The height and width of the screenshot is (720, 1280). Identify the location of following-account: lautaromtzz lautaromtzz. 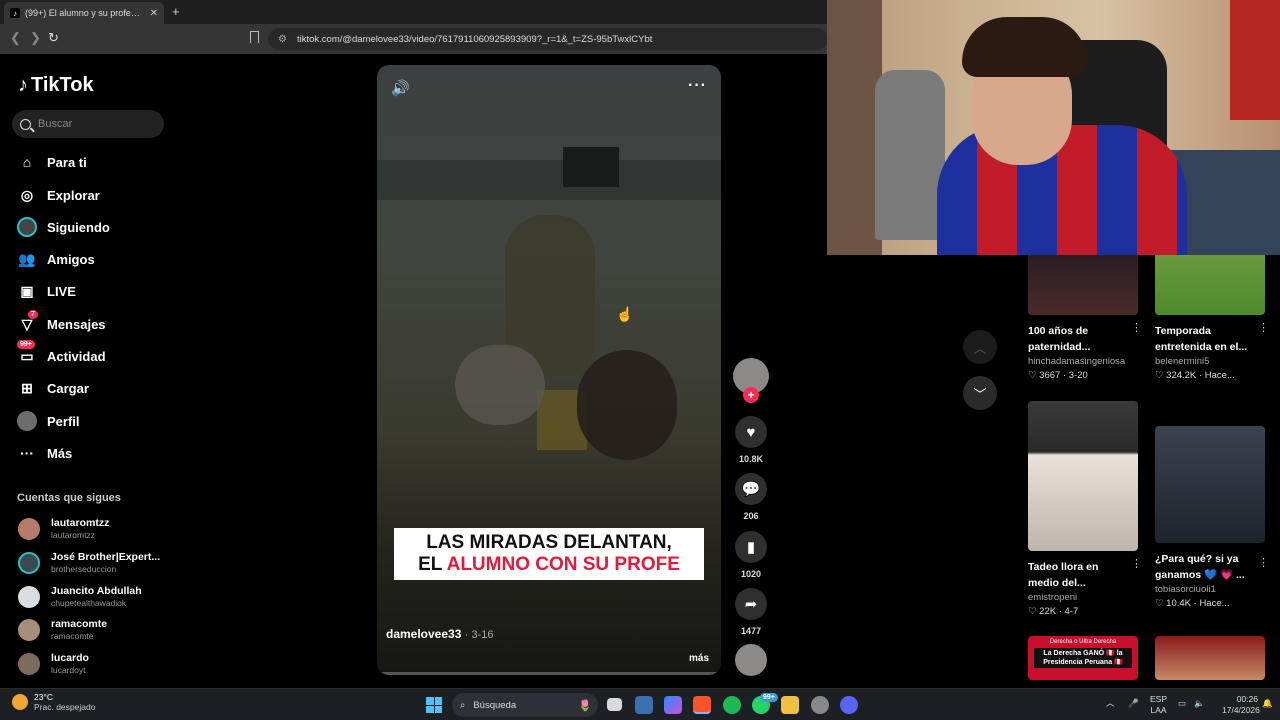
(63, 528).